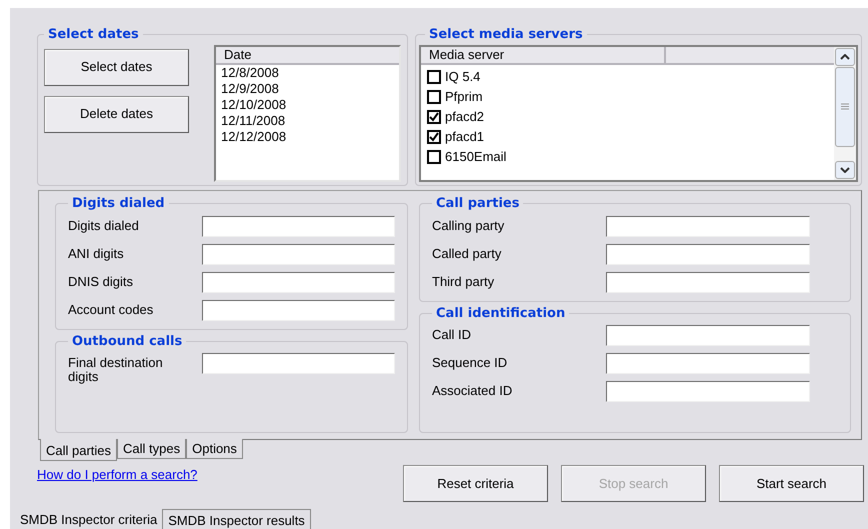 The width and height of the screenshot is (868, 529). What do you see at coordinates (791, 483) in the screenshot?
I see `action-button: Start search` at bounding box center [791, 483].